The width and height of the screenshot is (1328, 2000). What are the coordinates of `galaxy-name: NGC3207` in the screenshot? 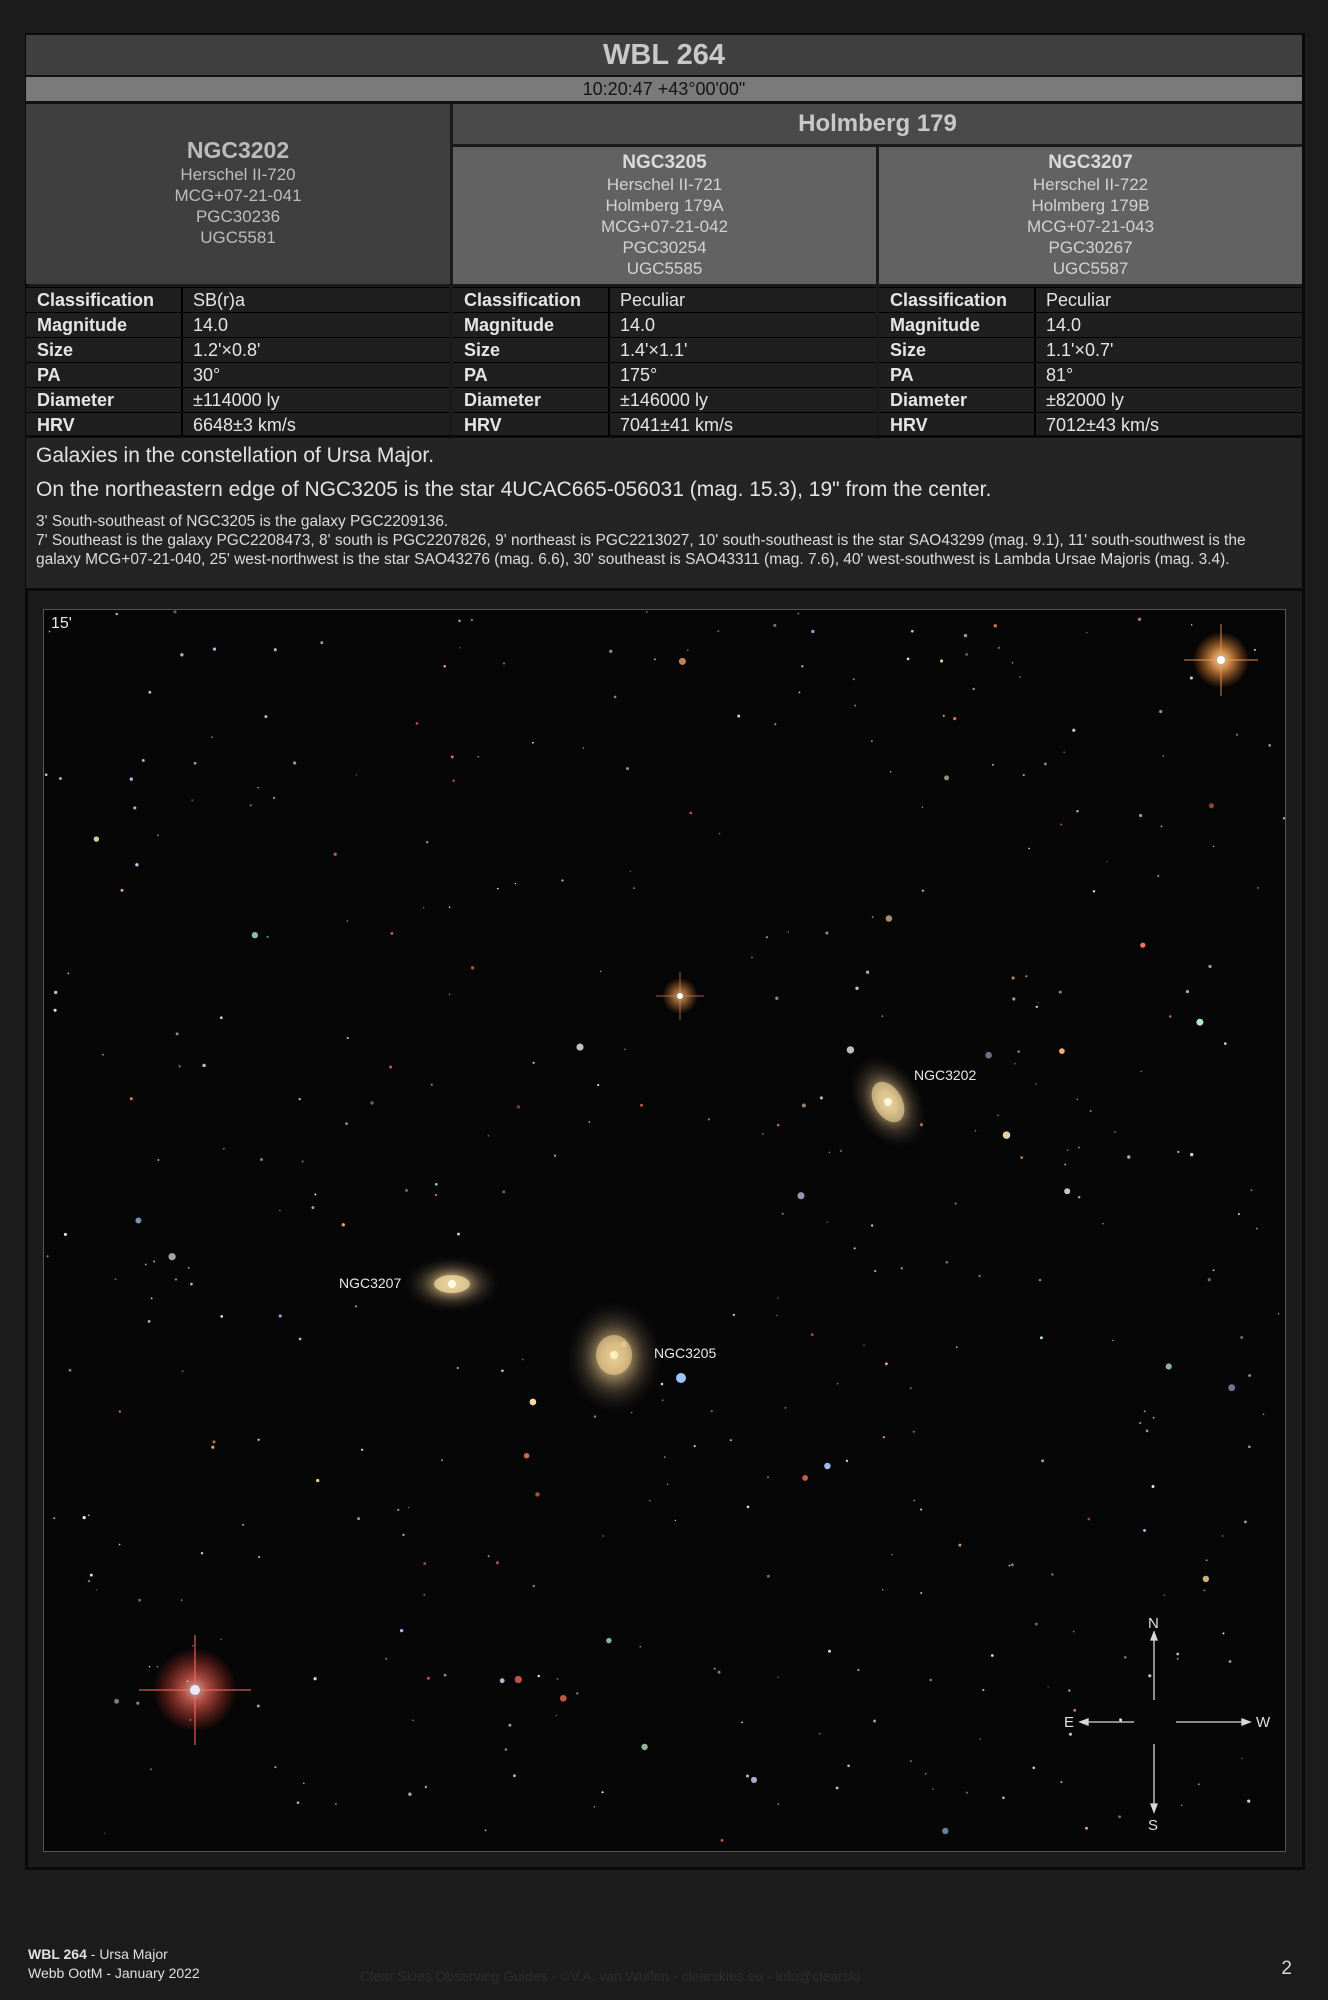 It's located at (1090, 162).